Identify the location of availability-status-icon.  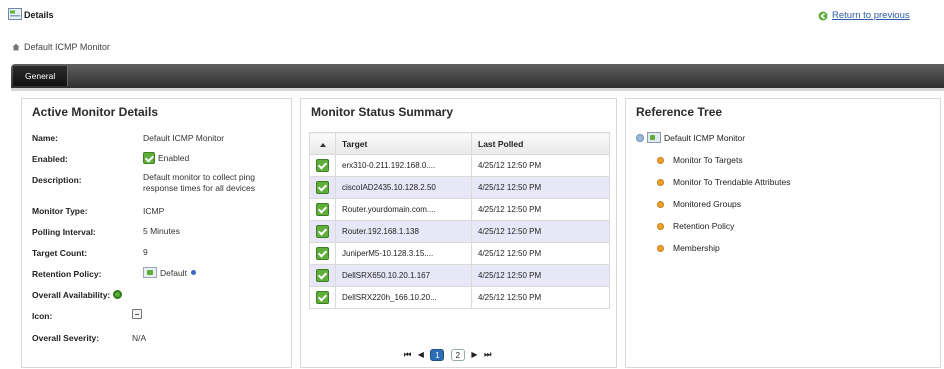
(117, 294).